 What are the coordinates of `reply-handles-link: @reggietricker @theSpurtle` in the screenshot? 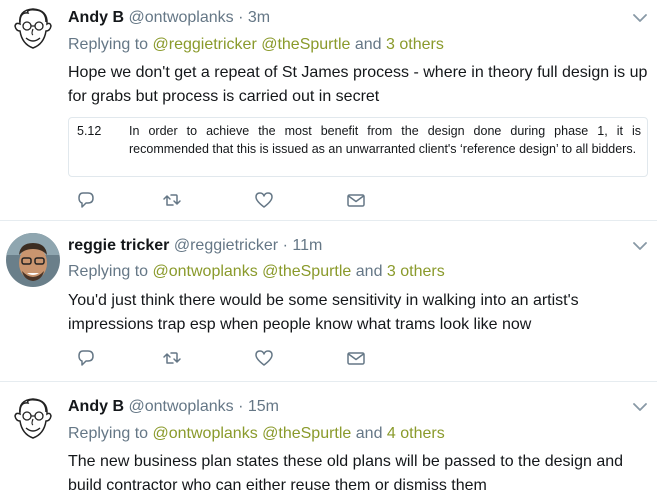 It's located at (252, 44).